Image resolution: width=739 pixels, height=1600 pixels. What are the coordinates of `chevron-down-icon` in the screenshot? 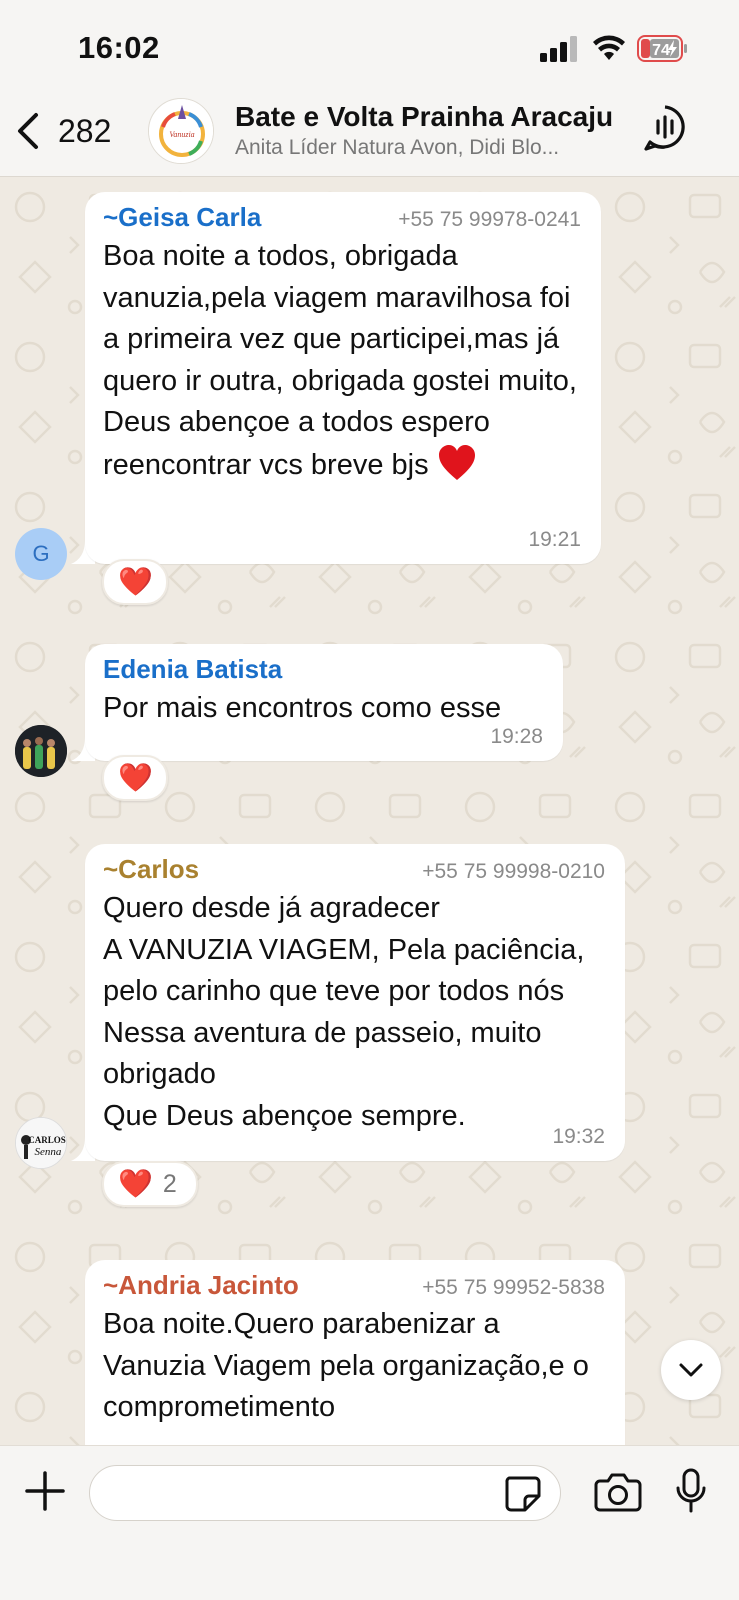 It's located at (691, 1370).